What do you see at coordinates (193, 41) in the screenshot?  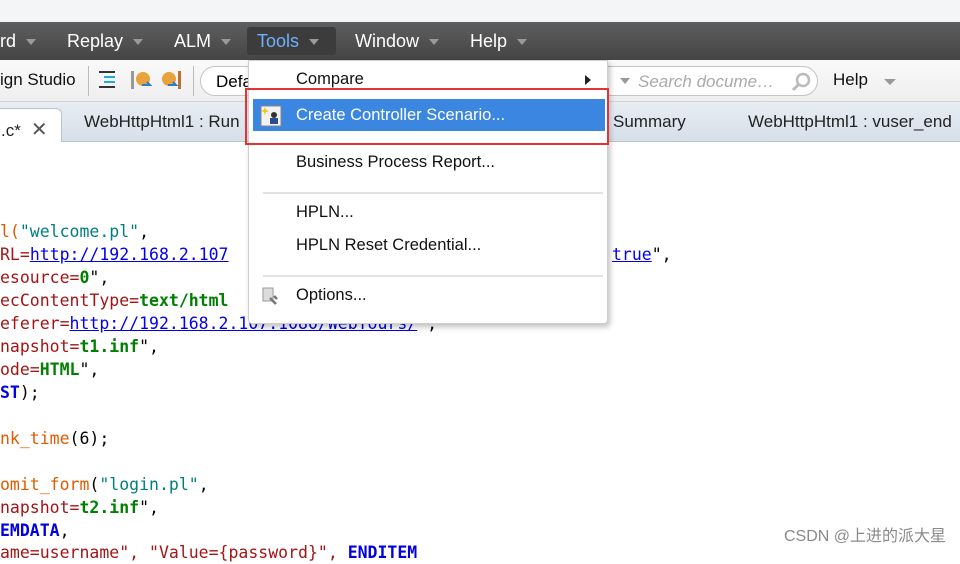 I see `menu-label: ALM` at bounding box center [193, 41].